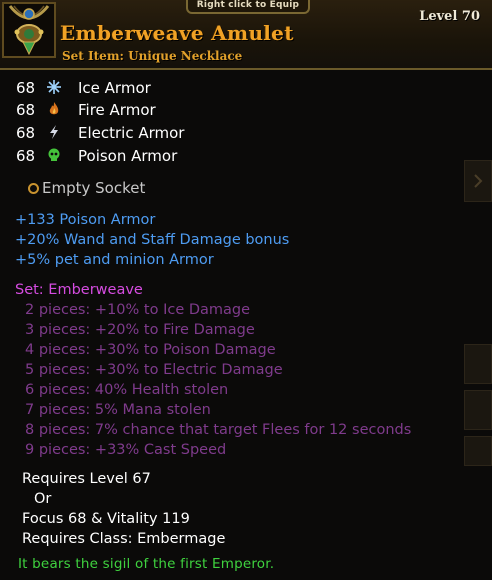  What do you see at coordinates (152, 240) in the screenshot?
I see `bonus-line: +20% Wand and Staff Damage bonus` at bounding box center [152, 240].